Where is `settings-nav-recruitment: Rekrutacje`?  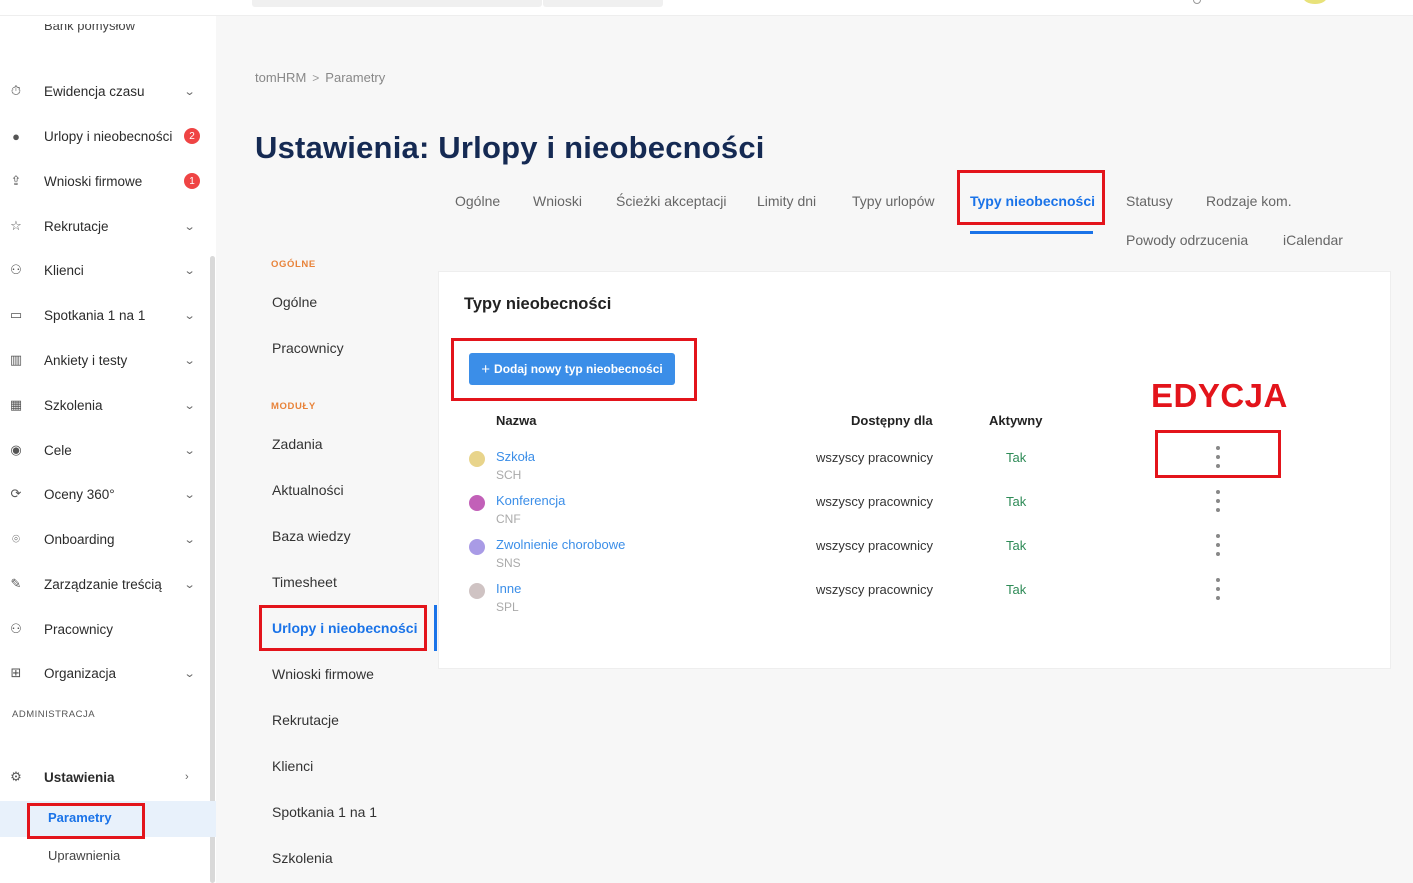
settings-nav-recruitment: Rekrutacje is located at coordinates (305, 720).